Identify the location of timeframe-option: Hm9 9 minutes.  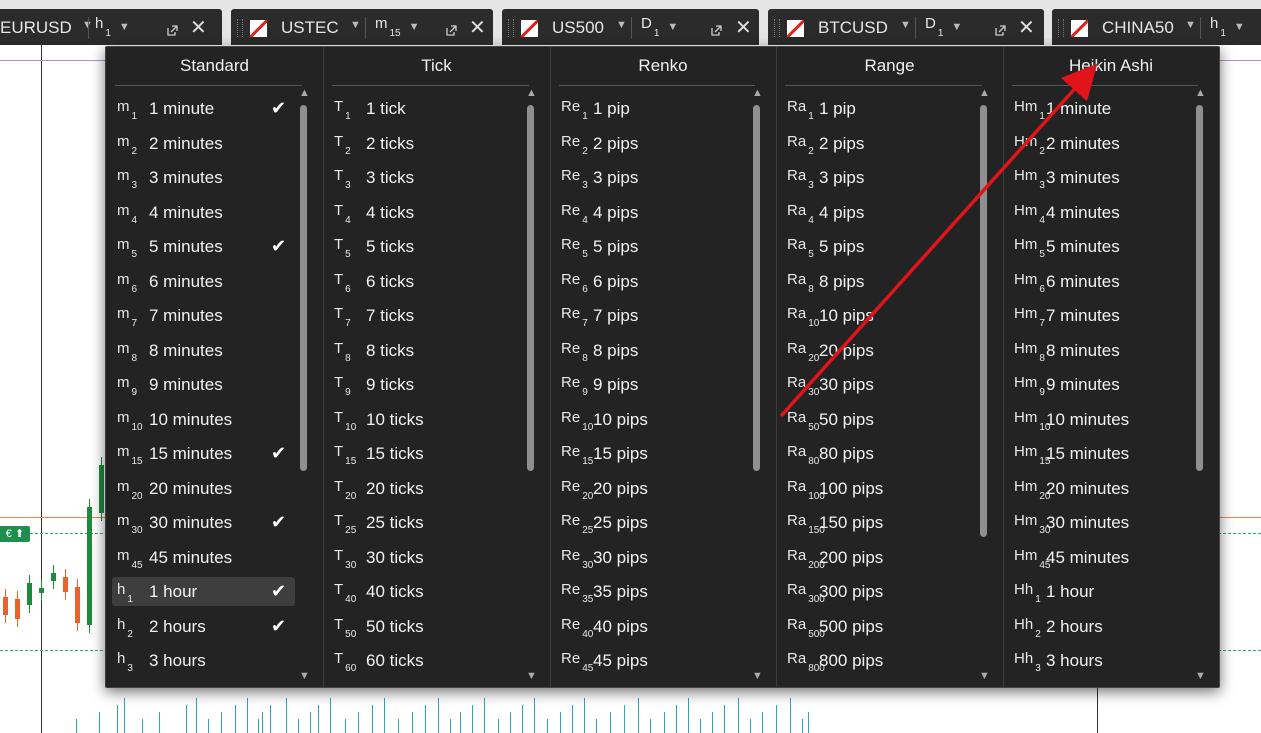
(1100, 384).